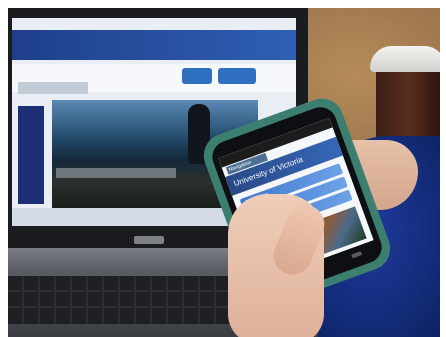  What do you see at coordinates (31, 155) in the screenshot?
I see `website-left-panel` at bounding box center [31, 155].